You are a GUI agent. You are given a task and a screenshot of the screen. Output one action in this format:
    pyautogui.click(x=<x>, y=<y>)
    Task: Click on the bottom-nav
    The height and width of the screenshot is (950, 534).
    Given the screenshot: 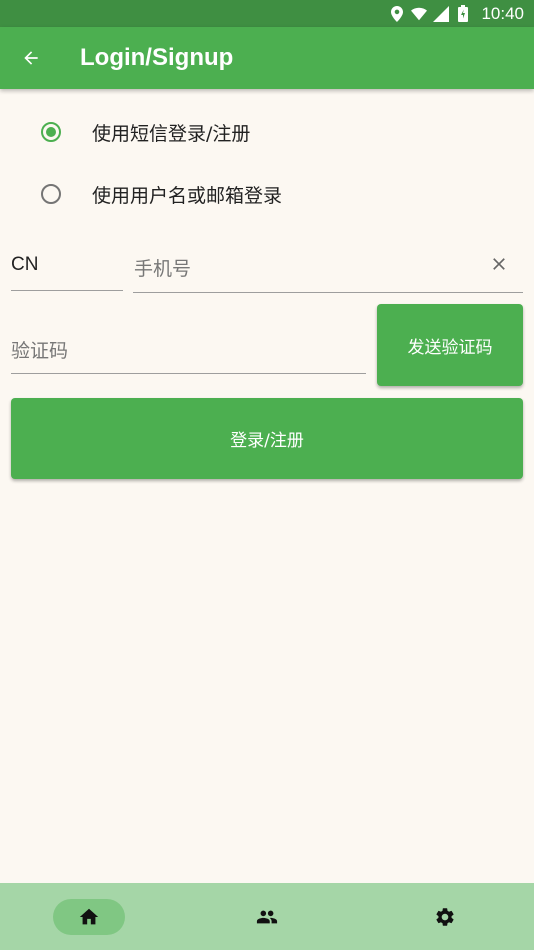 What is the action you would take?
    pyautogui.click(x=267, y=916)
    